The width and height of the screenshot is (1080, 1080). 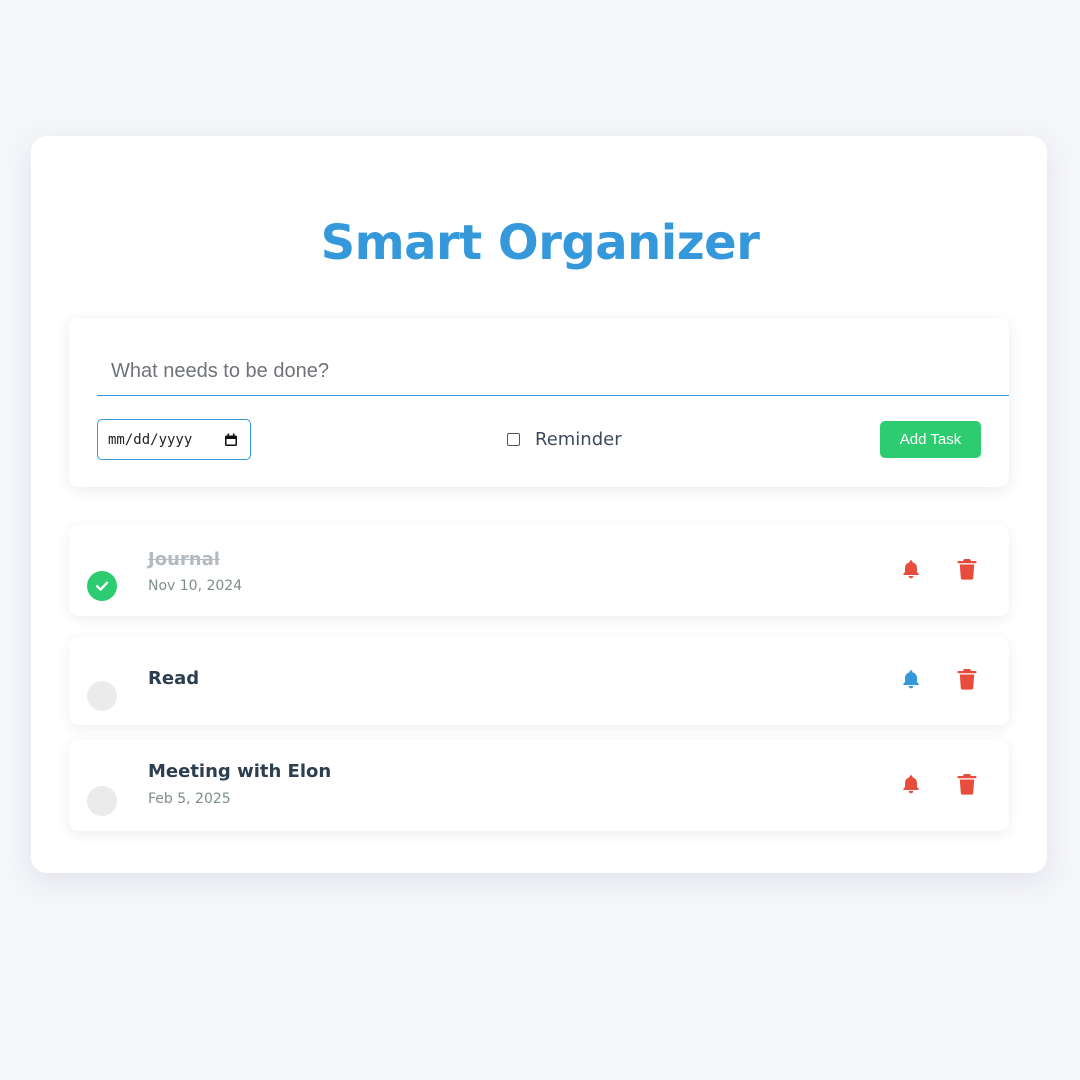 I want to click on reminder-checkbox, so click(x=513, y=439).